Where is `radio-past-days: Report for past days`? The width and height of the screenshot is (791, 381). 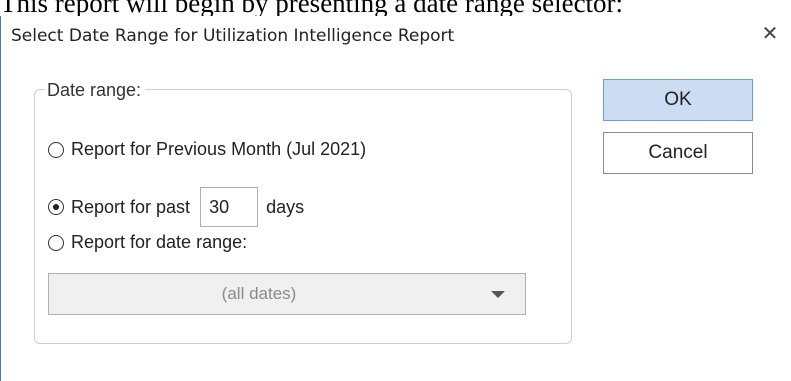
radio-past-days: Report for past days is located at coordinates (176, 207).